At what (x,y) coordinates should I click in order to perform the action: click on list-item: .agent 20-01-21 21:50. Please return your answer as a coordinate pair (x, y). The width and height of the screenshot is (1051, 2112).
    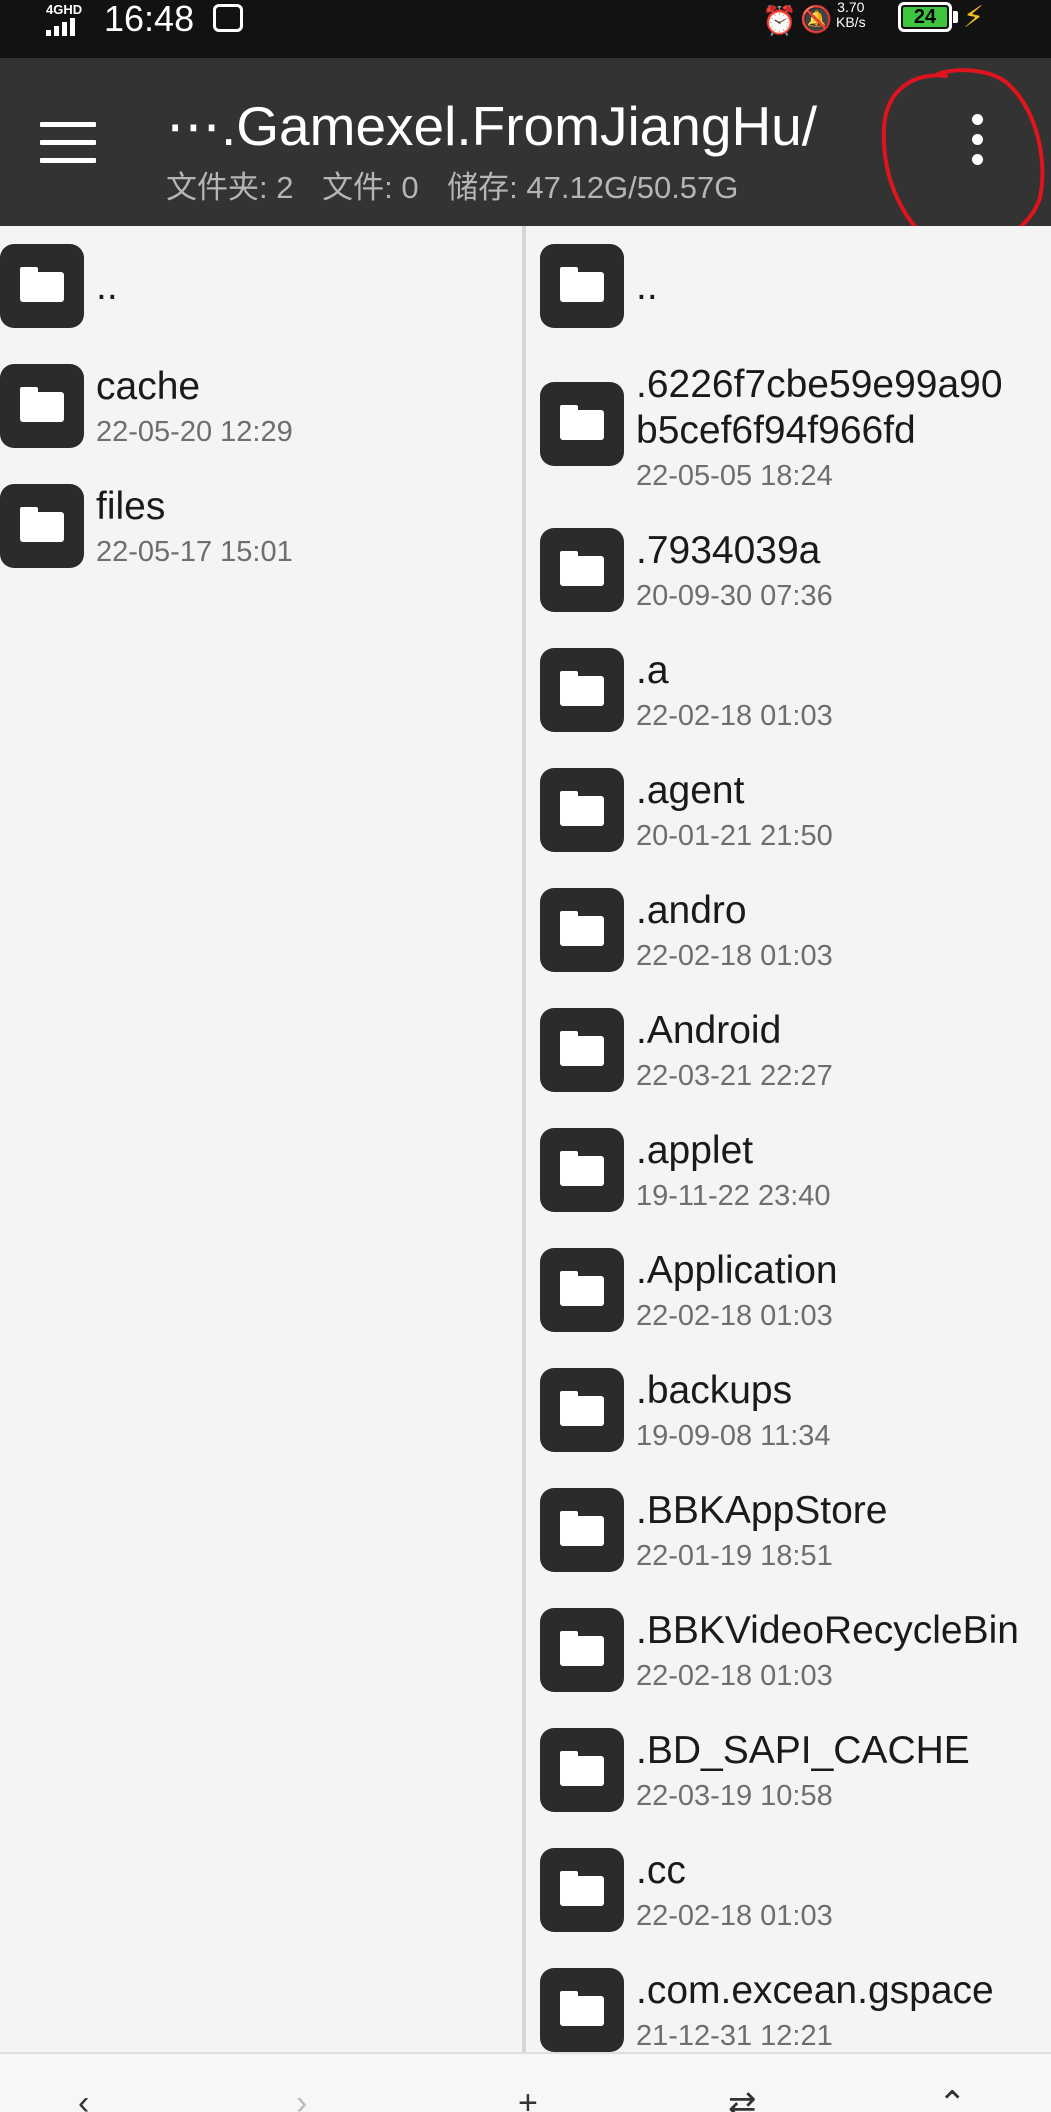
    Looking at the image, I should click on (788, 818).